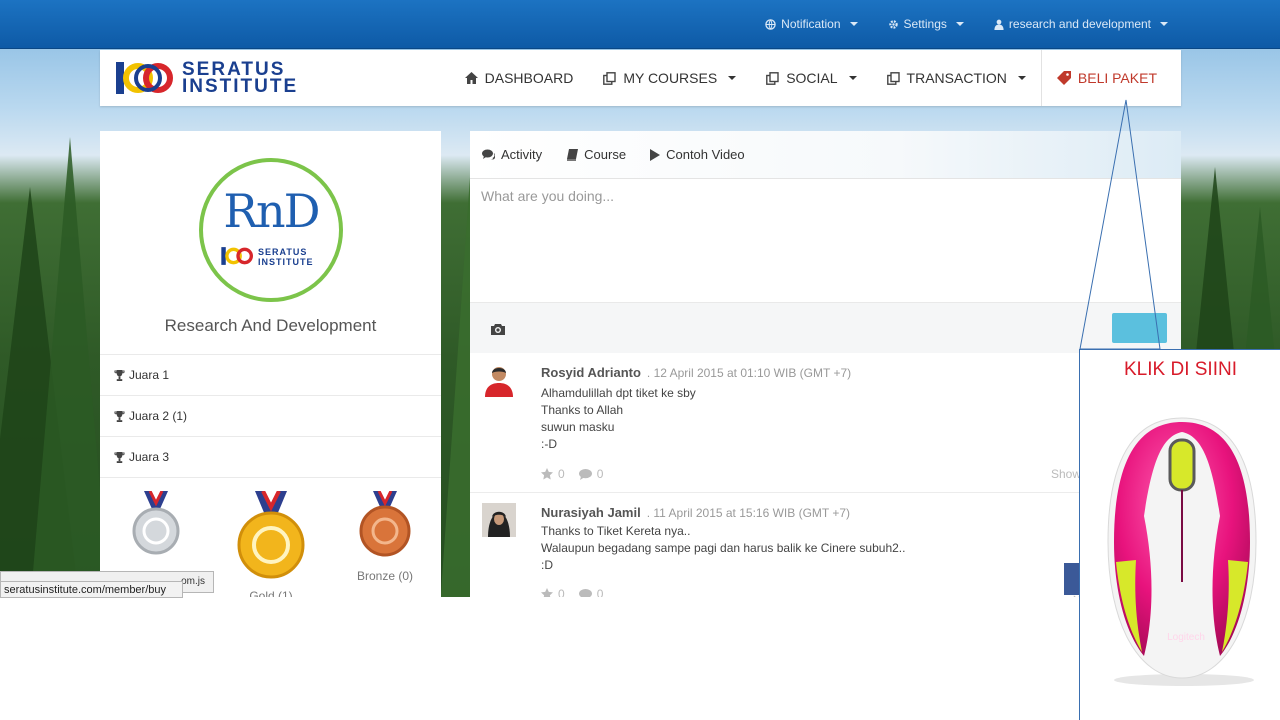 This screenshot has width=1280, height=720. Describe the element at coordinates (522, 154) in the screenshot. I see `tab-activity-label: Activity` at that location.